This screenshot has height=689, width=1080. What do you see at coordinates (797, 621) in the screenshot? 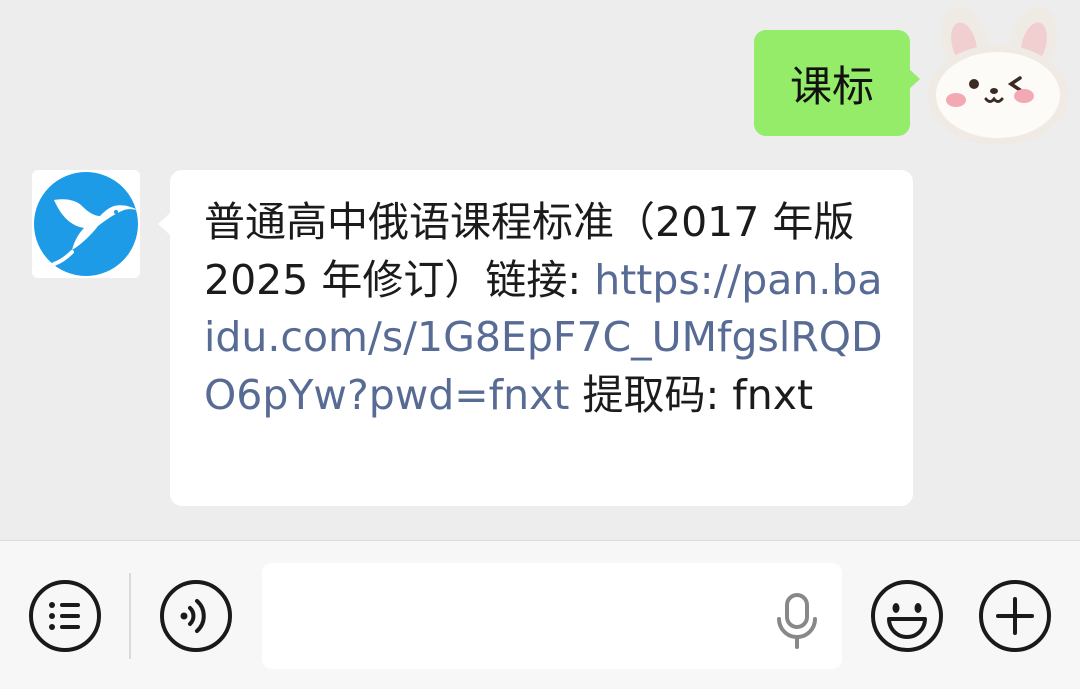
I see `microphone-icon` at bounding box center [797, 621].